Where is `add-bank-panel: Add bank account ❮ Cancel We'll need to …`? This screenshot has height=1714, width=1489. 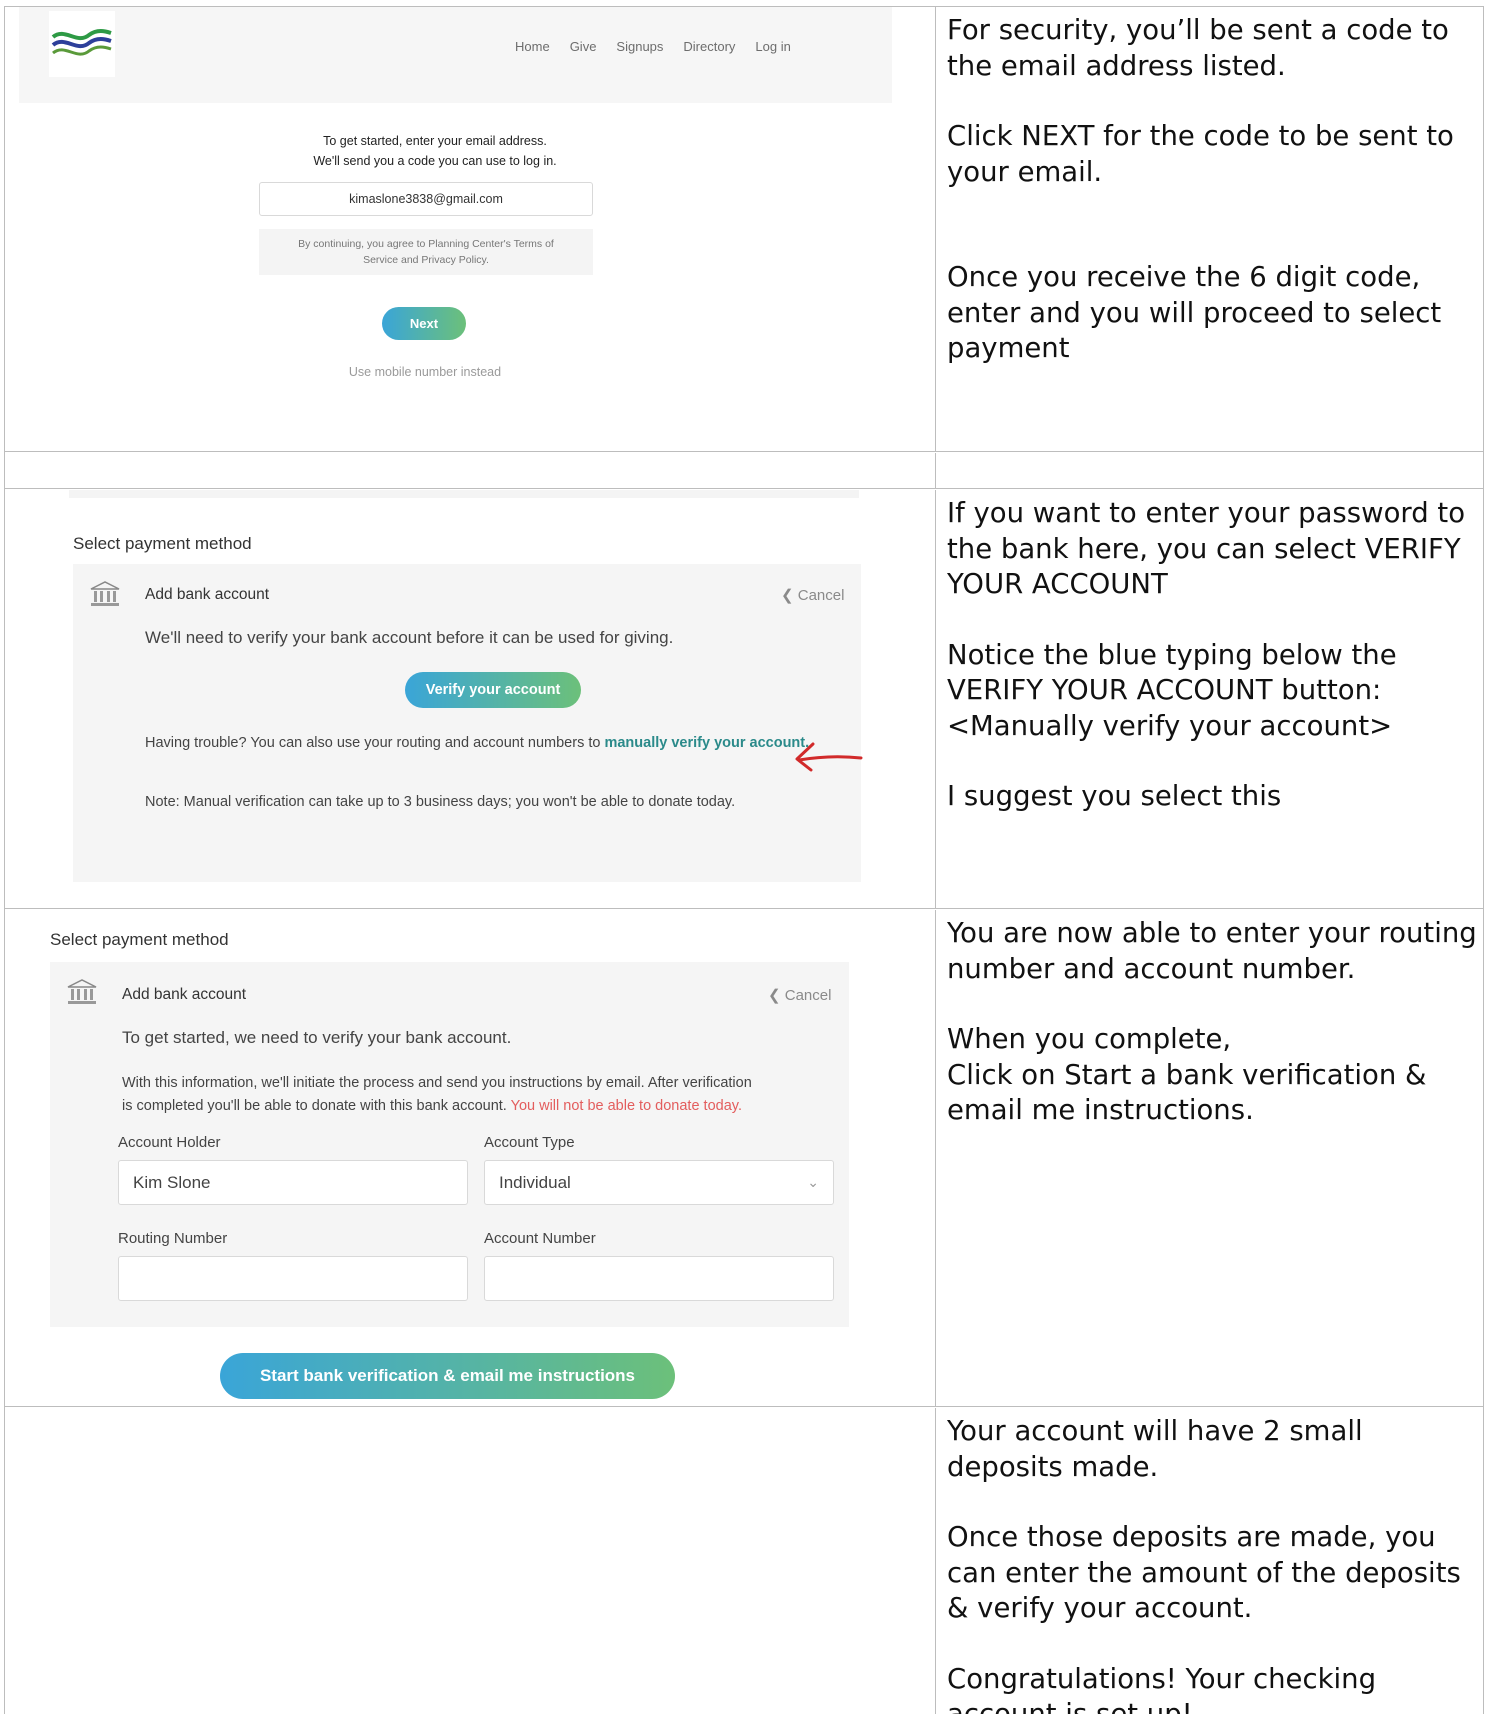
add-bank-panel: Add bank account ❮ Cancel We'll need to … is located at coordinates (467, 723).